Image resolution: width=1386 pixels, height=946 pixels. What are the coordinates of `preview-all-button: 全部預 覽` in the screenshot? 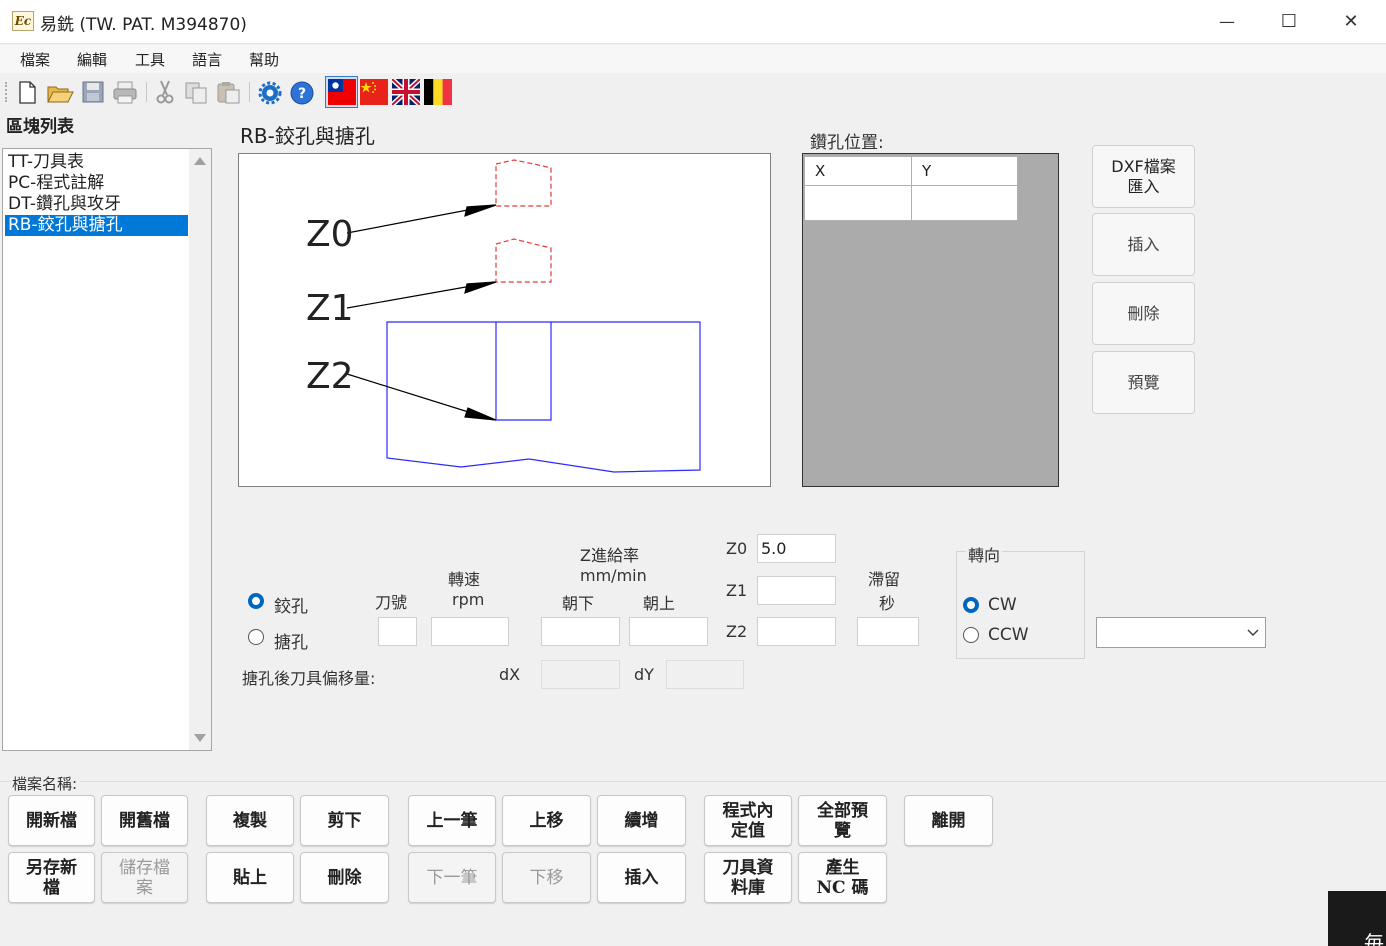 It's located at (842, 820).